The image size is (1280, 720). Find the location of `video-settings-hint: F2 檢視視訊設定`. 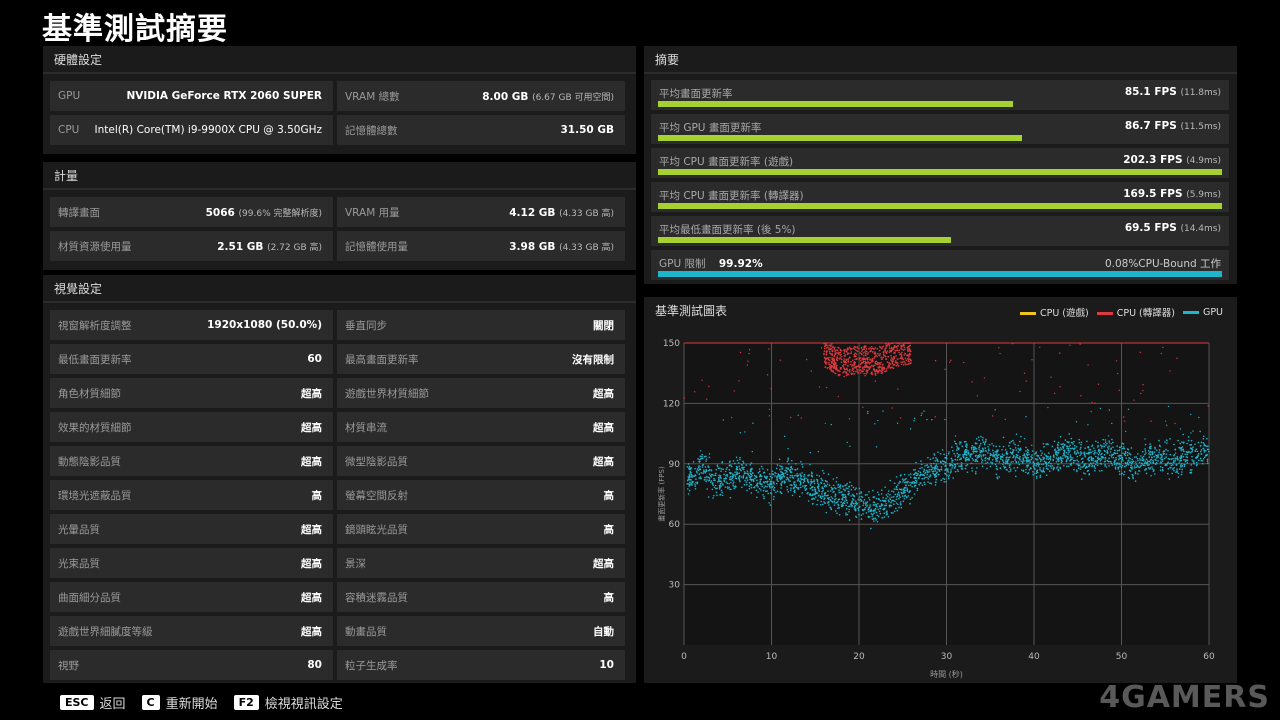

video-settings-hint: F2 檢視視訊設定 is located at coordinates (288, 702).